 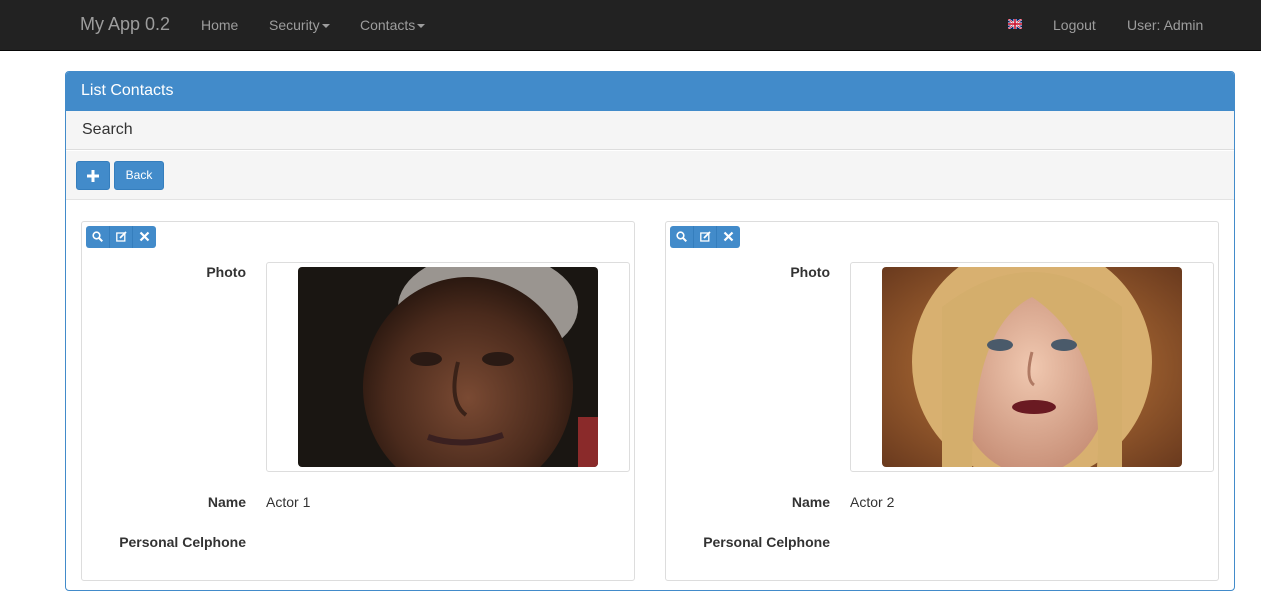 I want to click on search-toggle: Search, so click(x=650, y=130).